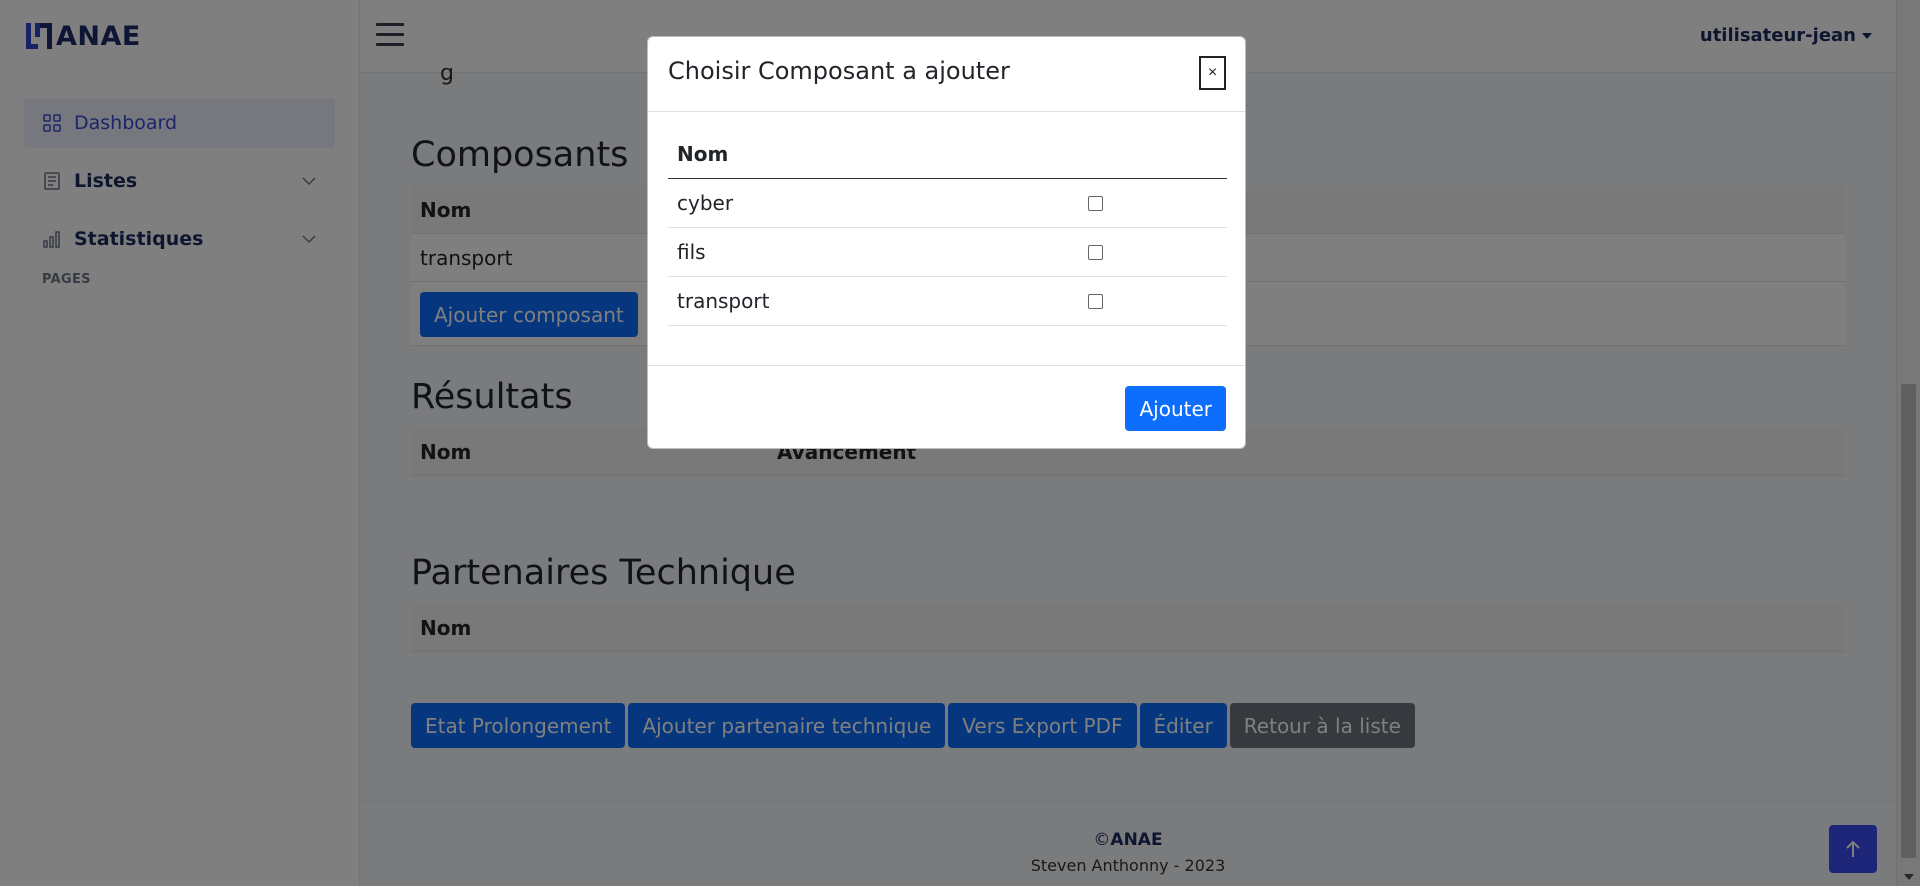 Image resolution: width=1920 pixels, height=886 pixels. Describe the element at coordinates (705, 203) in the screenshot. I see `composant-name: cyber` at that location.